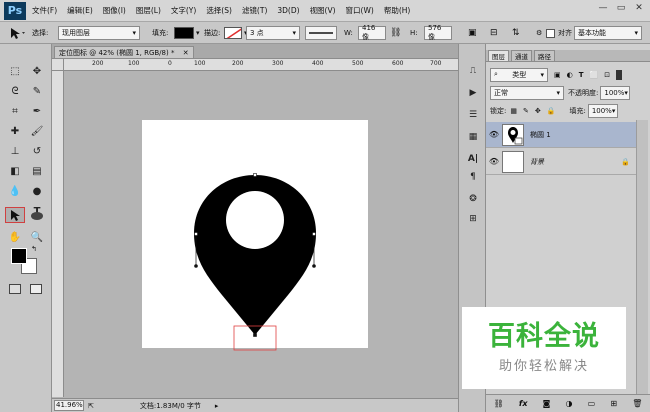 This screenshot has height=412, width=650. What do you see at coordinates (592, 403) in the screenshot?
I see `new-group-icon: ▭` at bounding box center [592, 403].